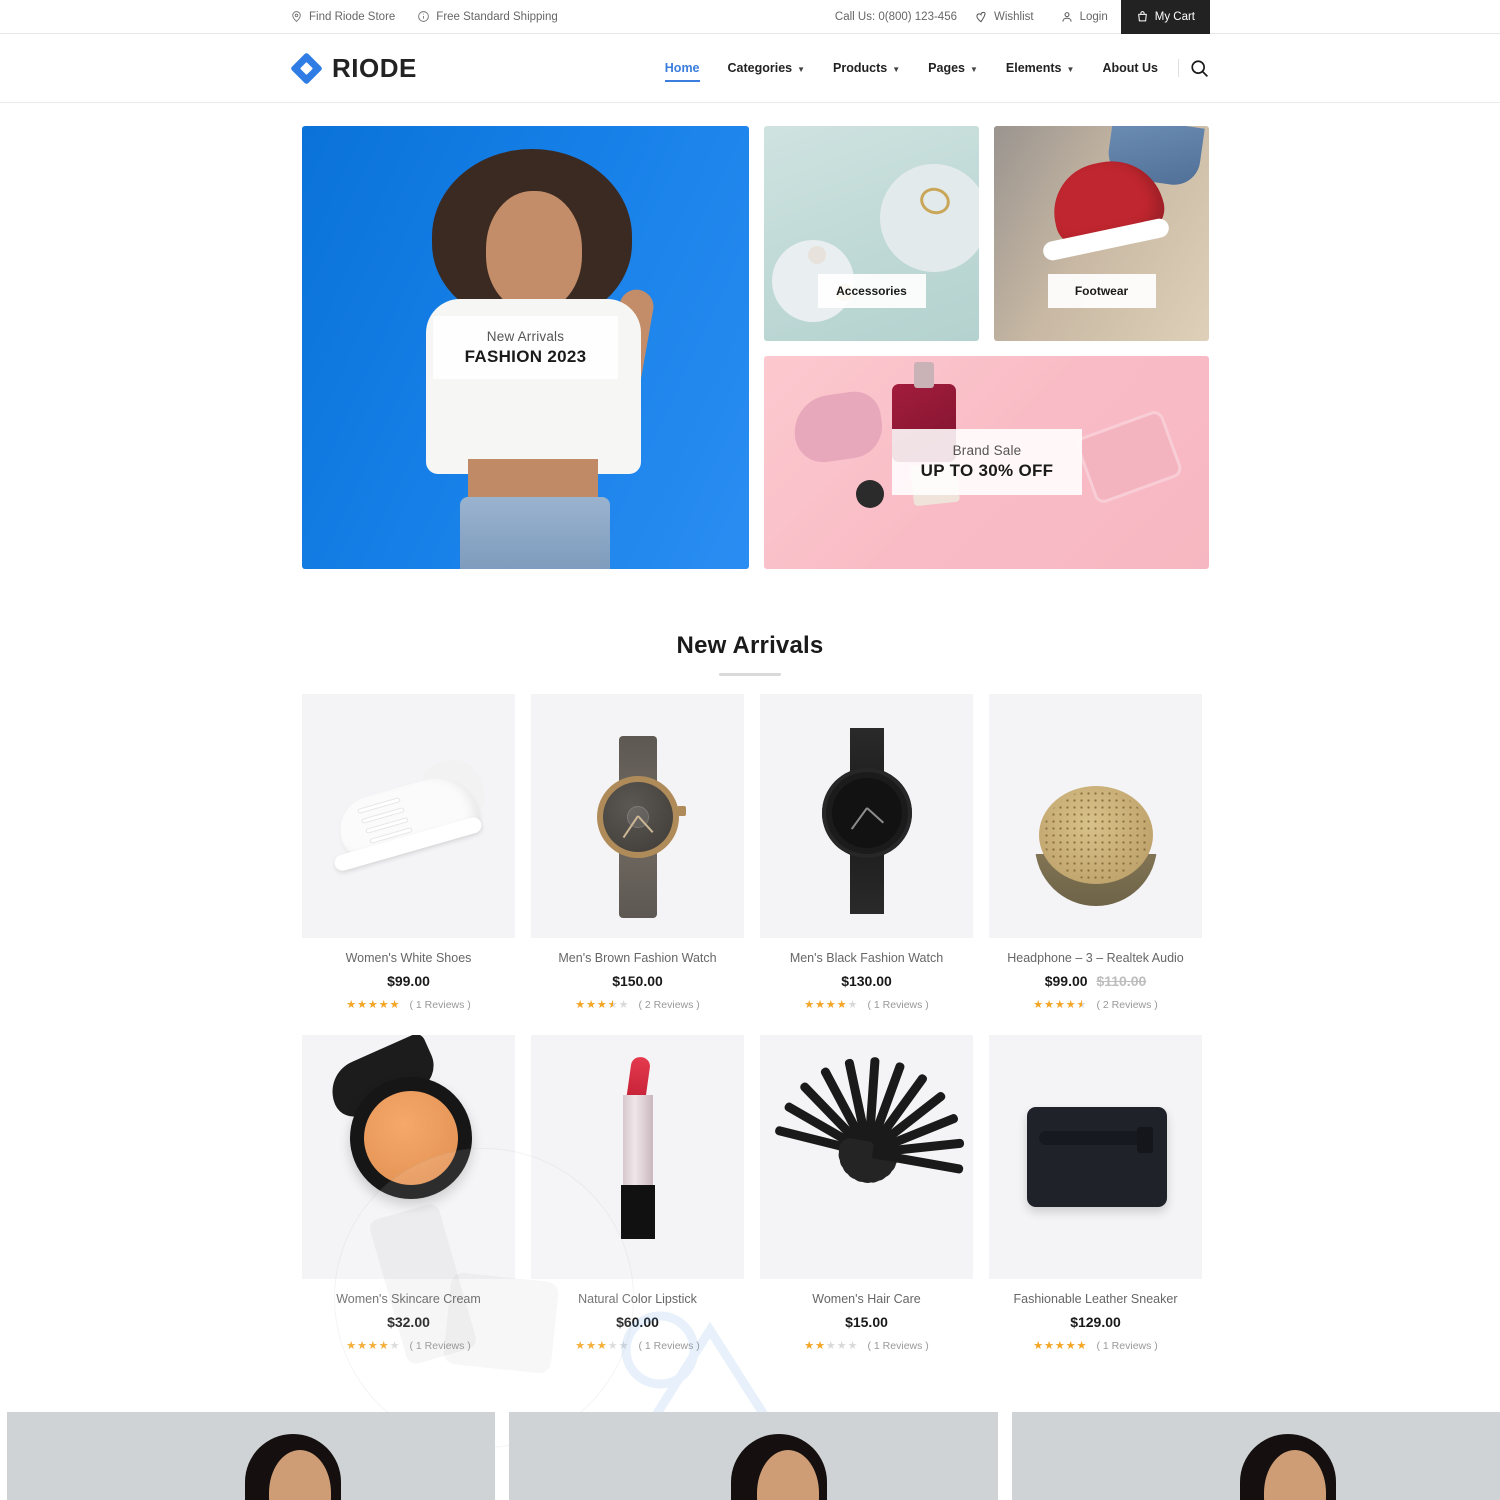  What do you see at coordinates (981, 17) in the screenshot?
I see `heart-icon` at bounding box center [981, 17].